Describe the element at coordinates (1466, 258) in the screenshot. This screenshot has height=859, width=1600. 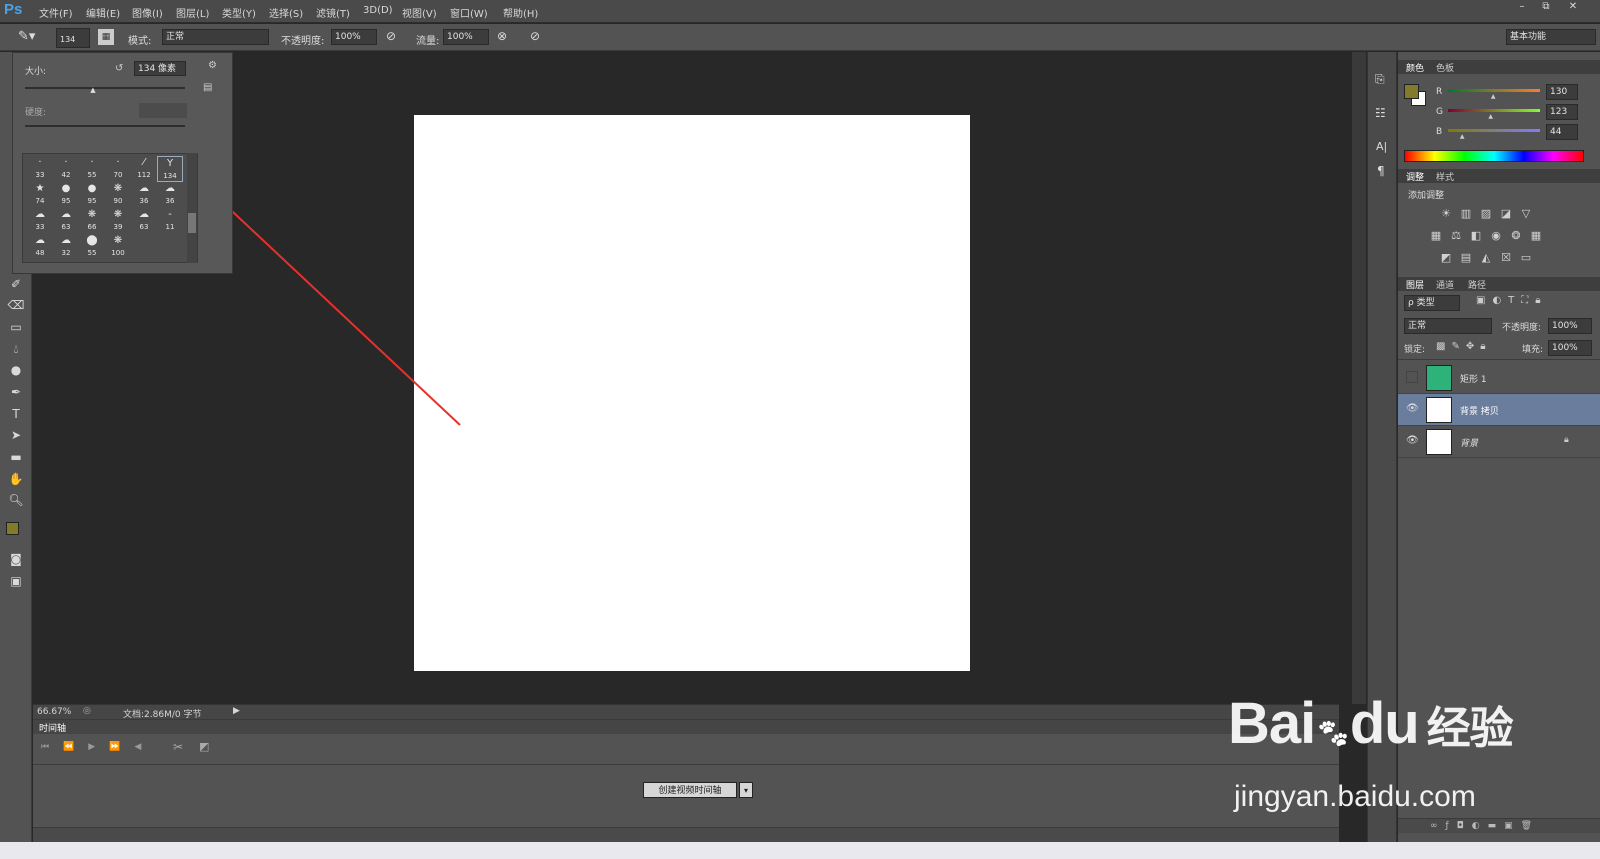
I see `posterize-icon: ▤` at that location.